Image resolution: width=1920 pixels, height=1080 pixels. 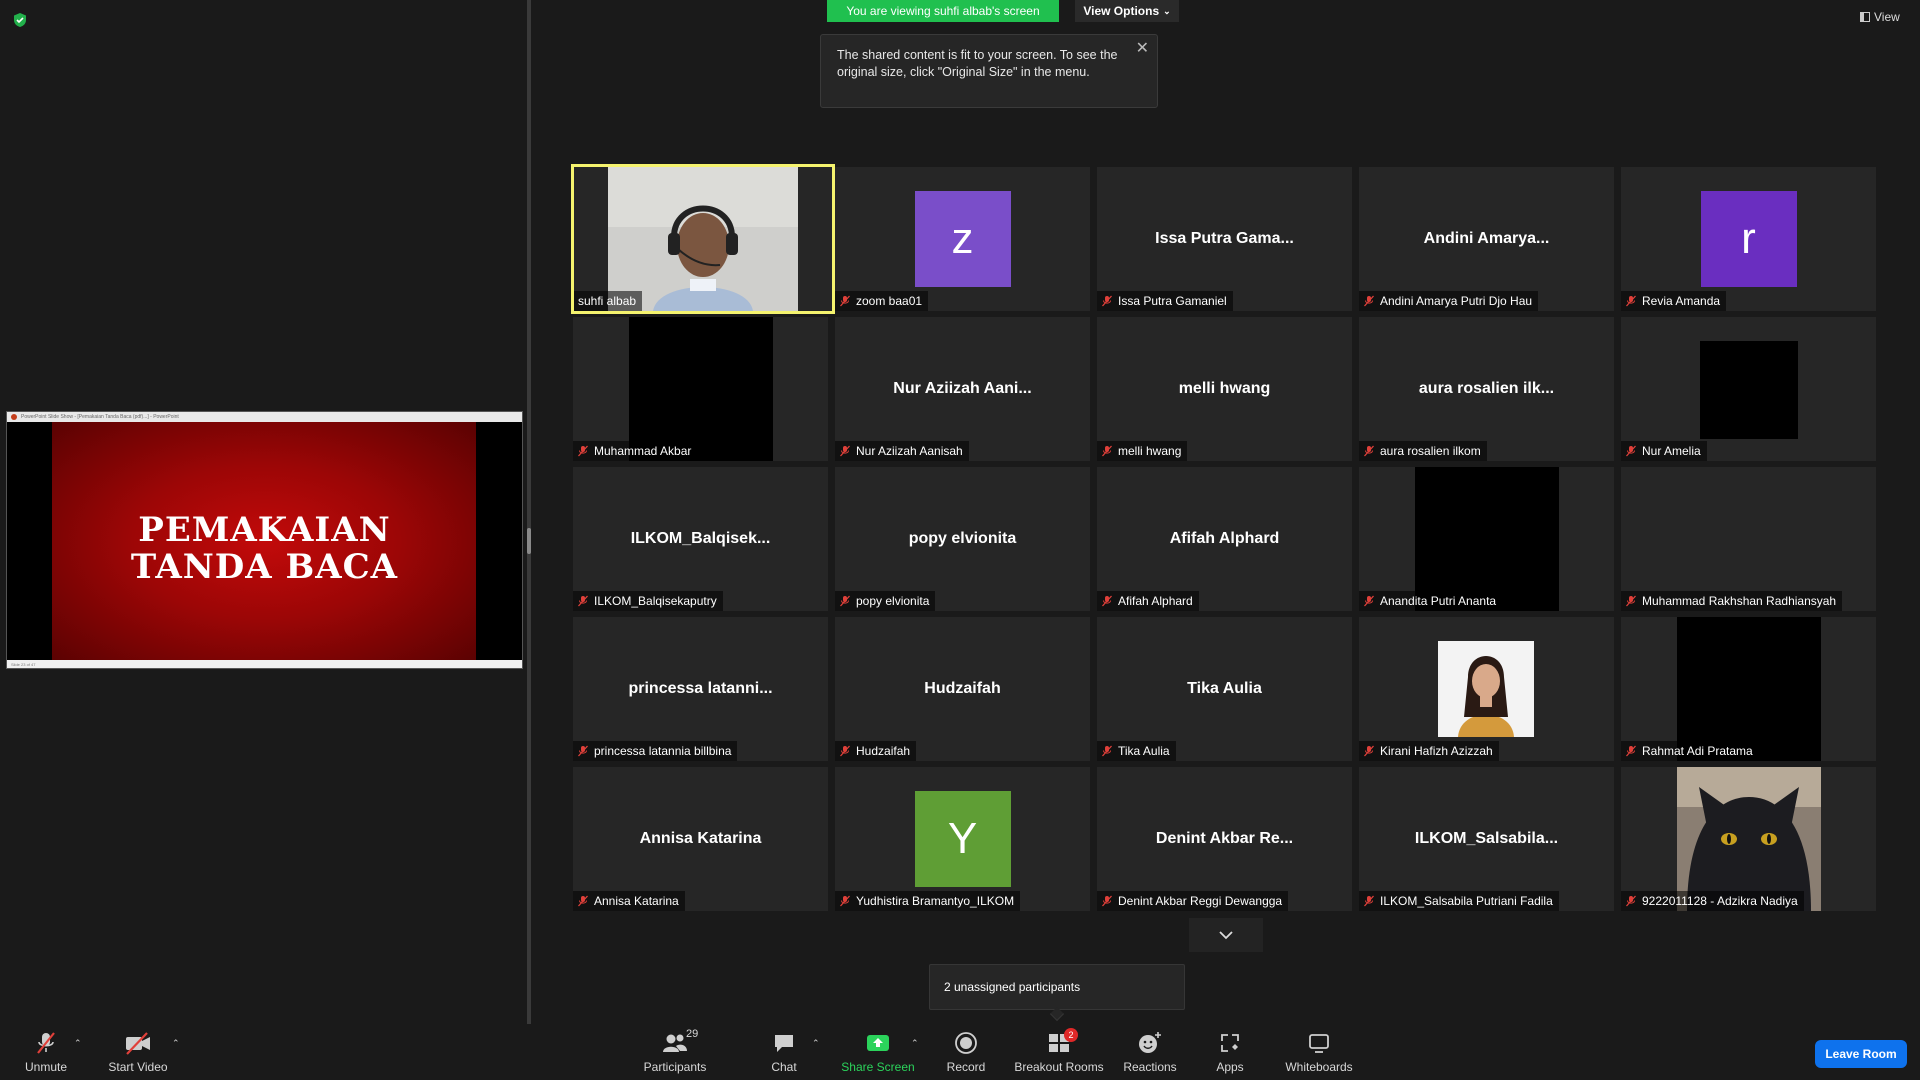 What do you see at coordinates (1449, 301) in the screenshot?
I see `participant-name-label: Andini Amarya Putri Djo Hau` at bounding box center [1449, 301].